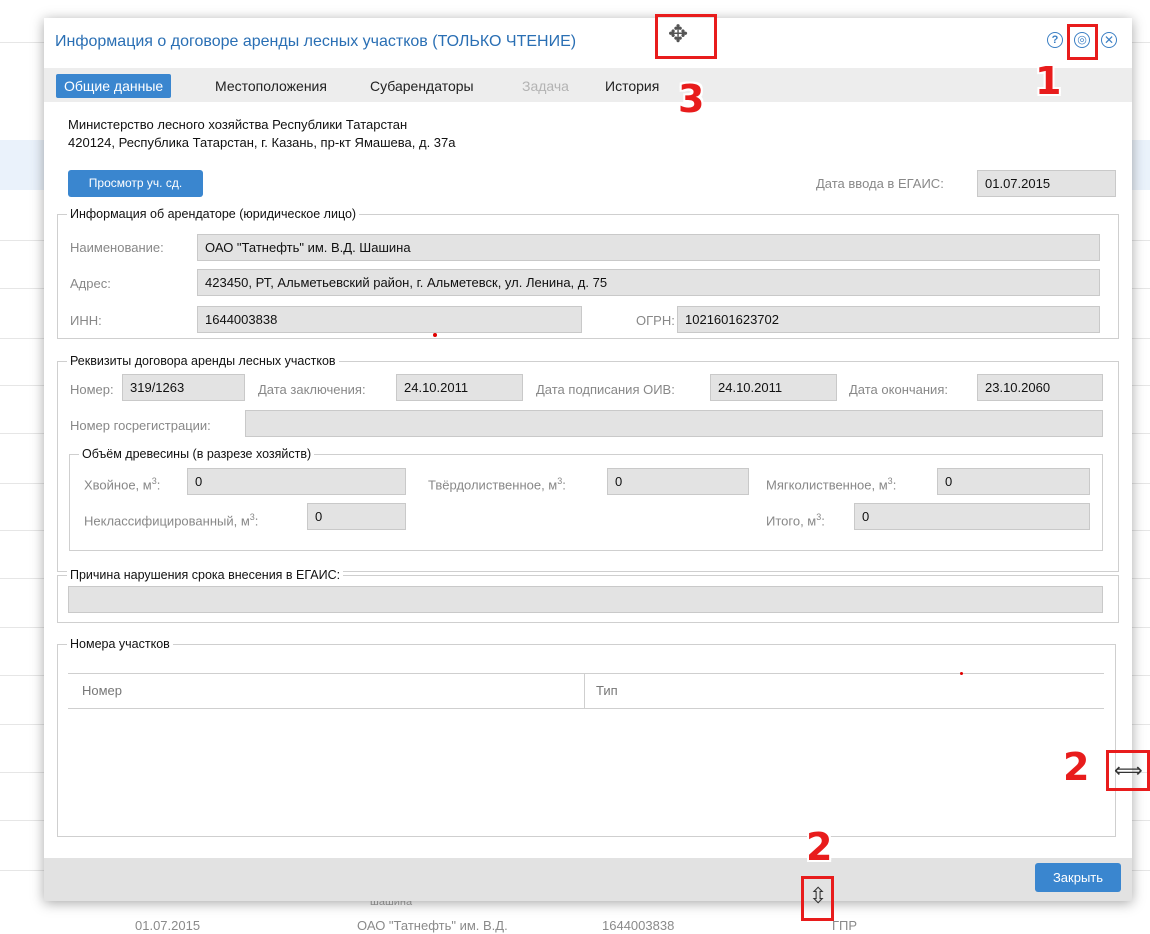 This screenshot has height=934, width=1150. Describe the element at coordinates (818, 896) in the screenshot. I see `vertical-resize-icon: ⇳` at that location.